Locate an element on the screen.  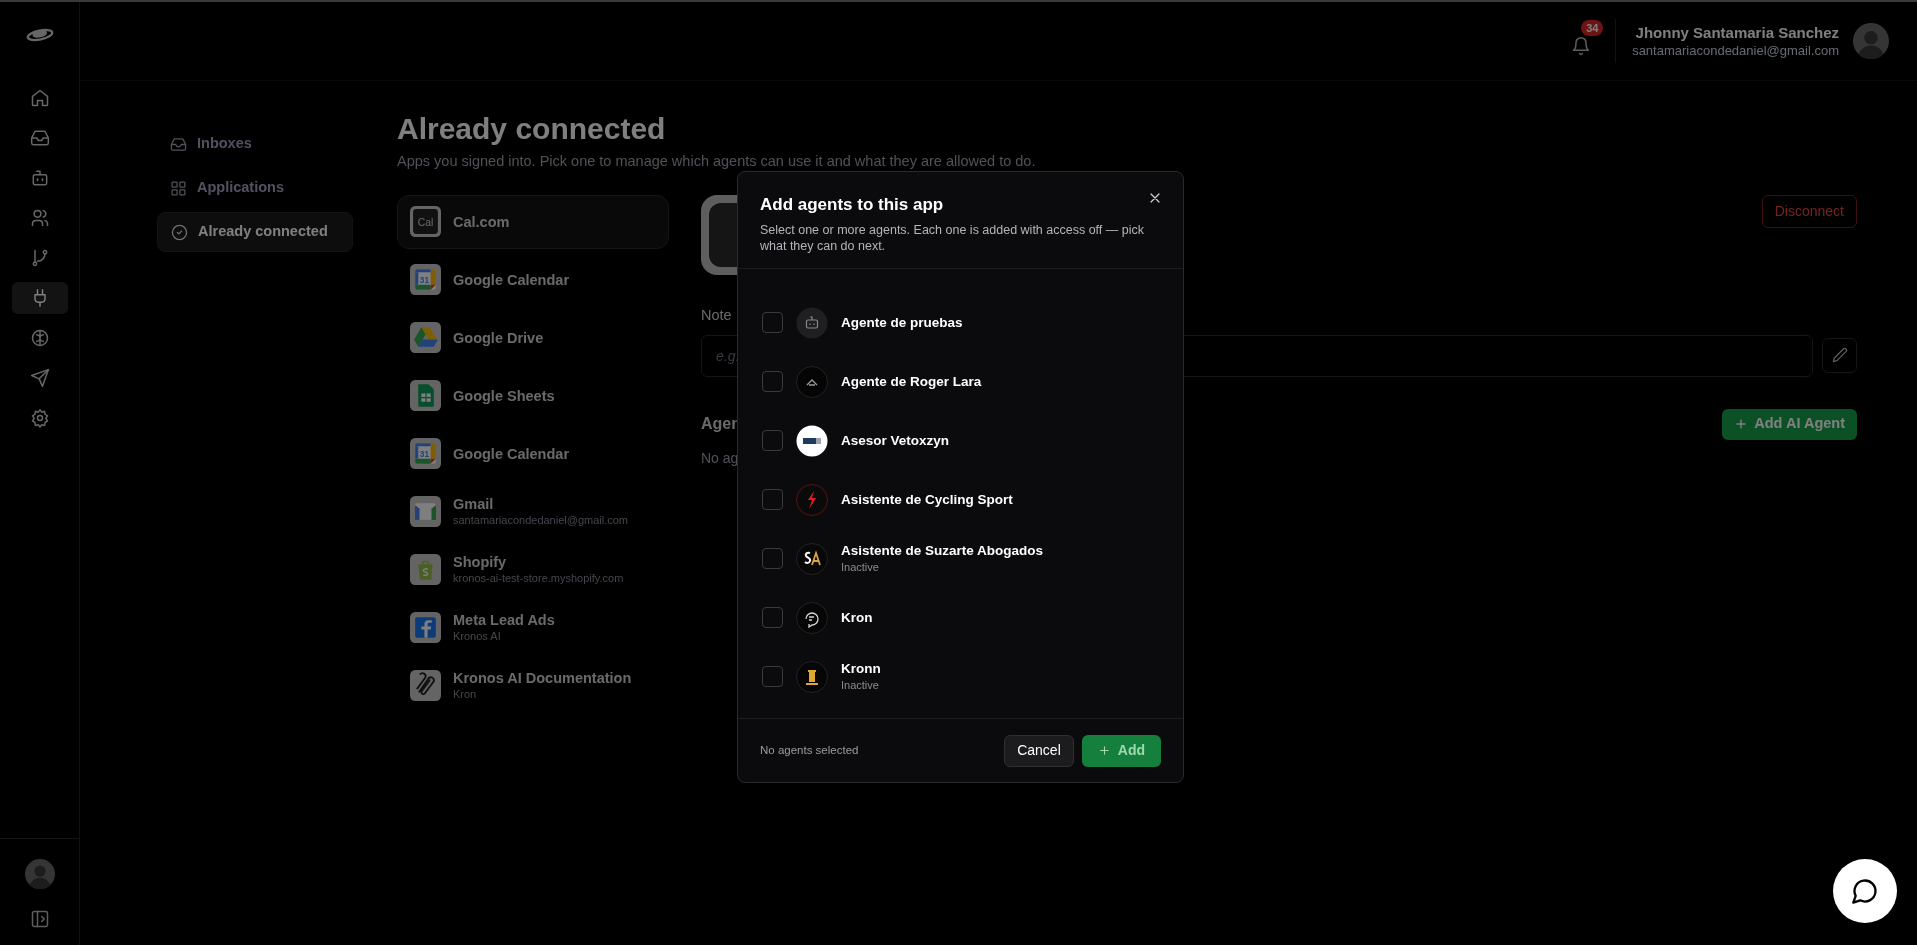
users-icon is located at coordinates (39, 218).